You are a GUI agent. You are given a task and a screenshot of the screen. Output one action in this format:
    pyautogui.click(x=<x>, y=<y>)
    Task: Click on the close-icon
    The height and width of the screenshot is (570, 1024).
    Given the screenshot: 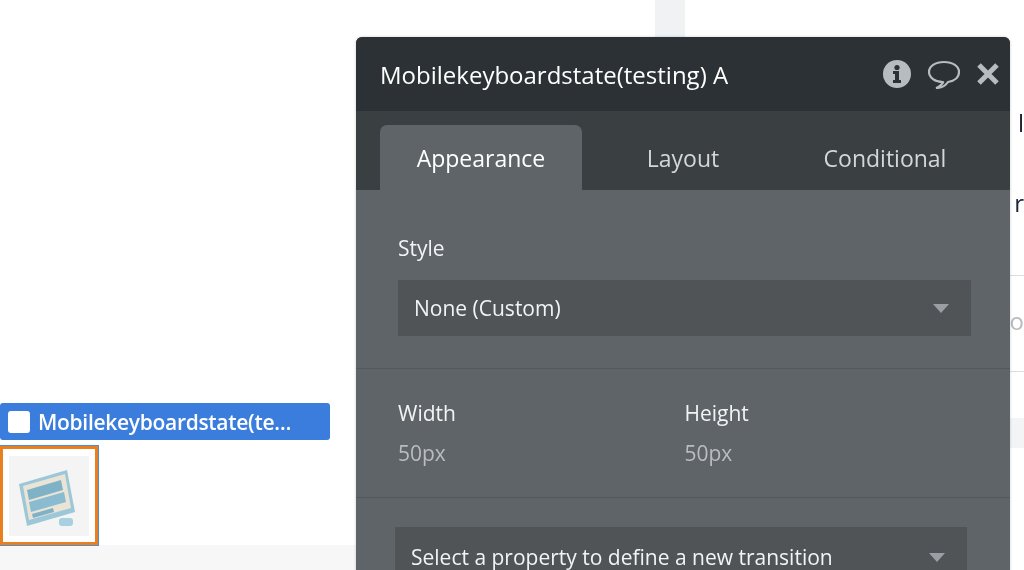 What is the action you would take?
    pyautogui.click(x=988, y=74)
    